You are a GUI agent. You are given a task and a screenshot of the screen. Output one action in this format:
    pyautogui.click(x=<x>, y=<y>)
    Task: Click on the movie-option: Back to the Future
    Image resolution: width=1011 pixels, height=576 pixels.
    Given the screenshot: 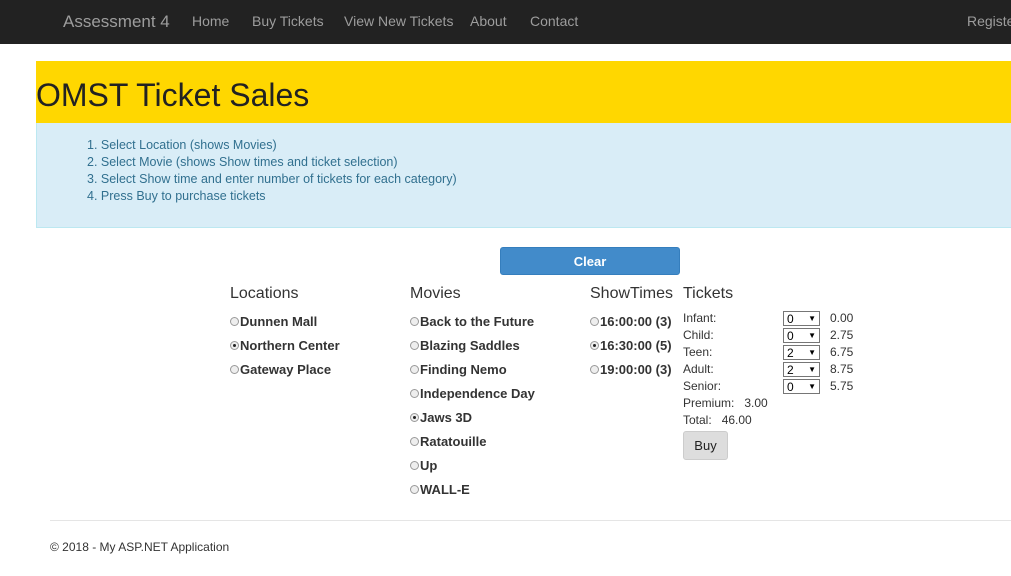 What is the action you would take?
    pyautogui.click(x=472, y=321)
    